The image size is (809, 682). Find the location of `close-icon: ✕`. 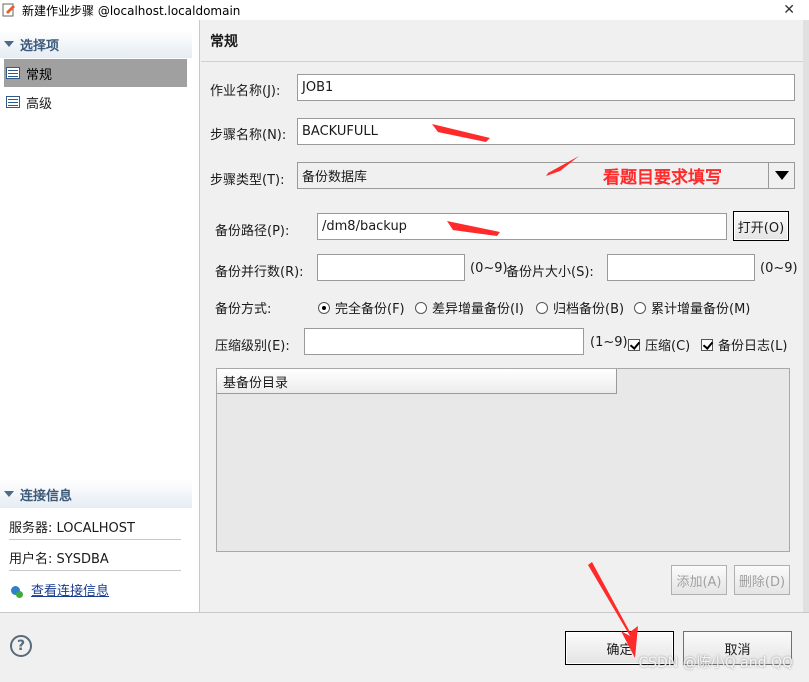

close-icon: ✕ is located at coordinates (789, 10).